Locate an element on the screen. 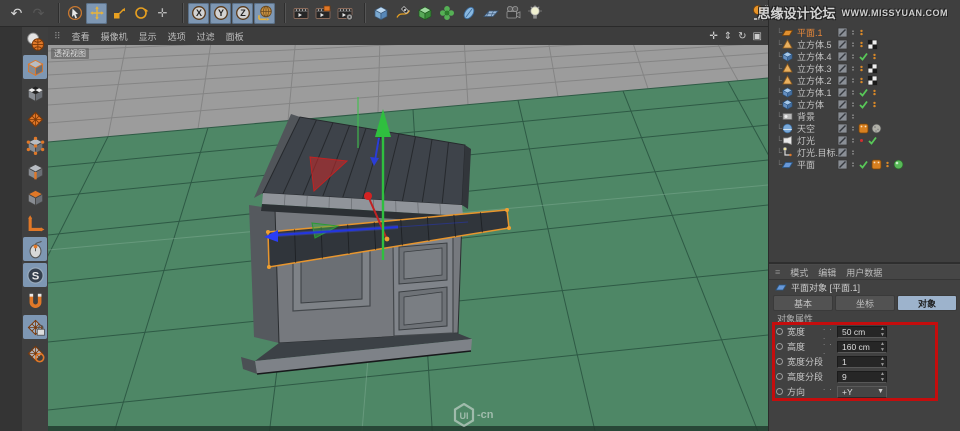 Image resolution: width=960 pixels, height=431 pixels. object-row-立方体.4: └ 立方体.4 is located at coordinates (864, 56).